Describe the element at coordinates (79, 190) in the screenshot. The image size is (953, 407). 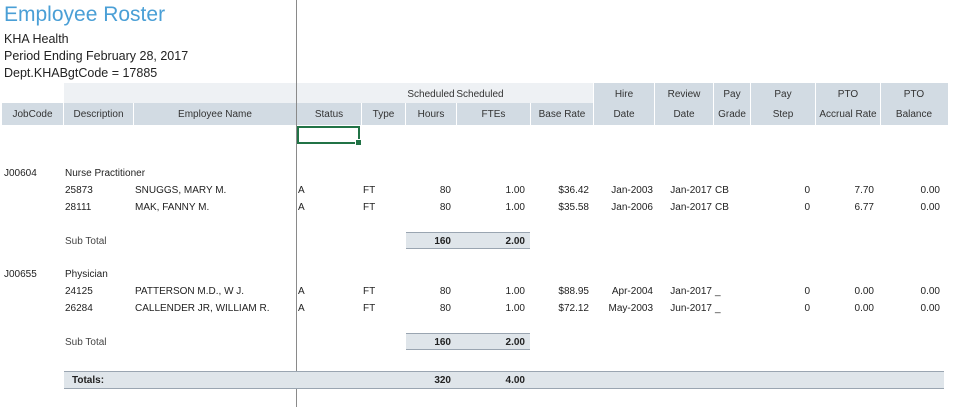
I see `employee-id: 25873` at that location.